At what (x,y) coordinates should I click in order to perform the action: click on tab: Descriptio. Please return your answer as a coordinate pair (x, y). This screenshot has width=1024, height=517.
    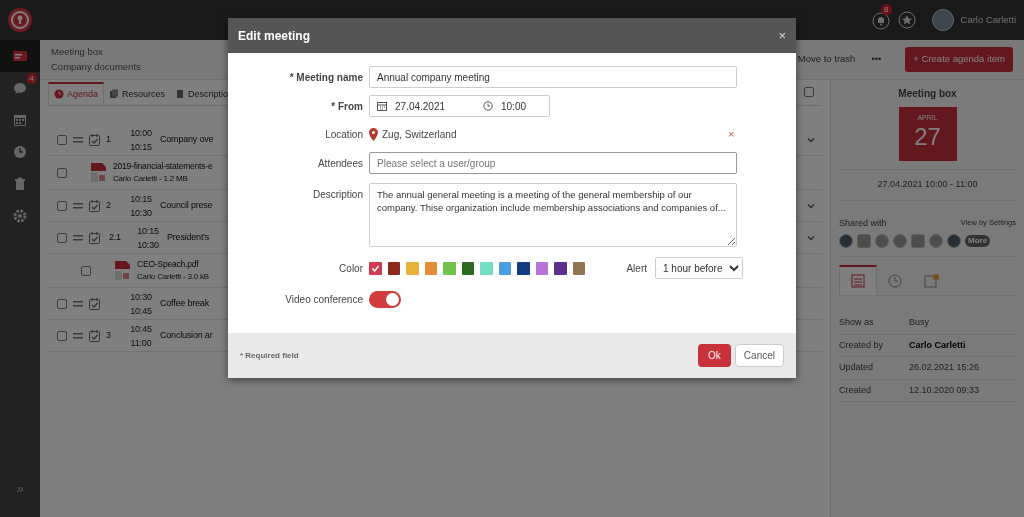
    Looking at the image, I should click on (202, 93).